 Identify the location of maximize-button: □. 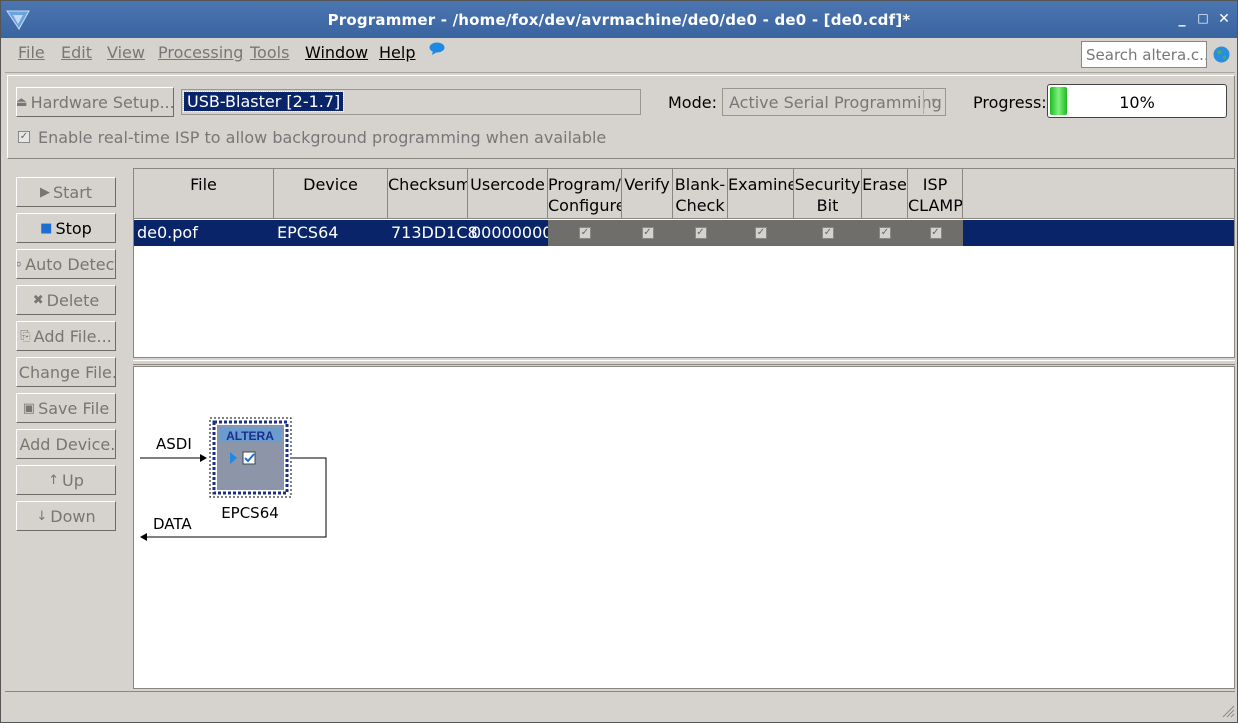
(1203, 18).